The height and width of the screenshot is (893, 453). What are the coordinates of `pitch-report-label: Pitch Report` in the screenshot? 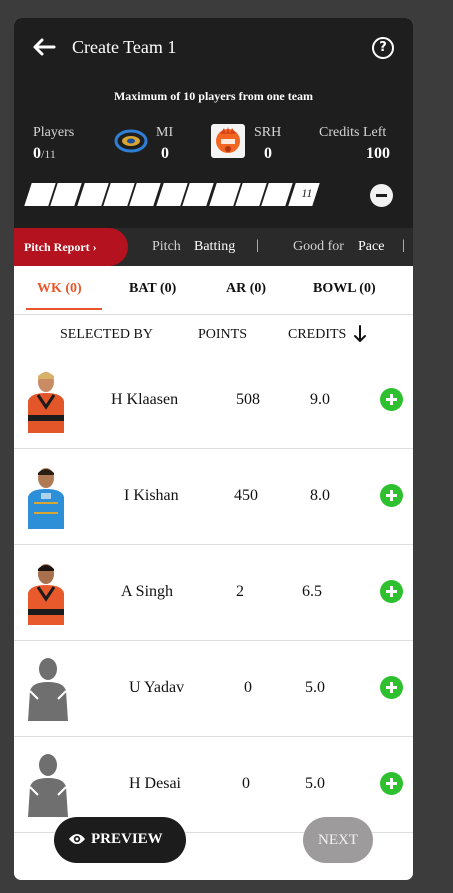 It's located at (57, 247).